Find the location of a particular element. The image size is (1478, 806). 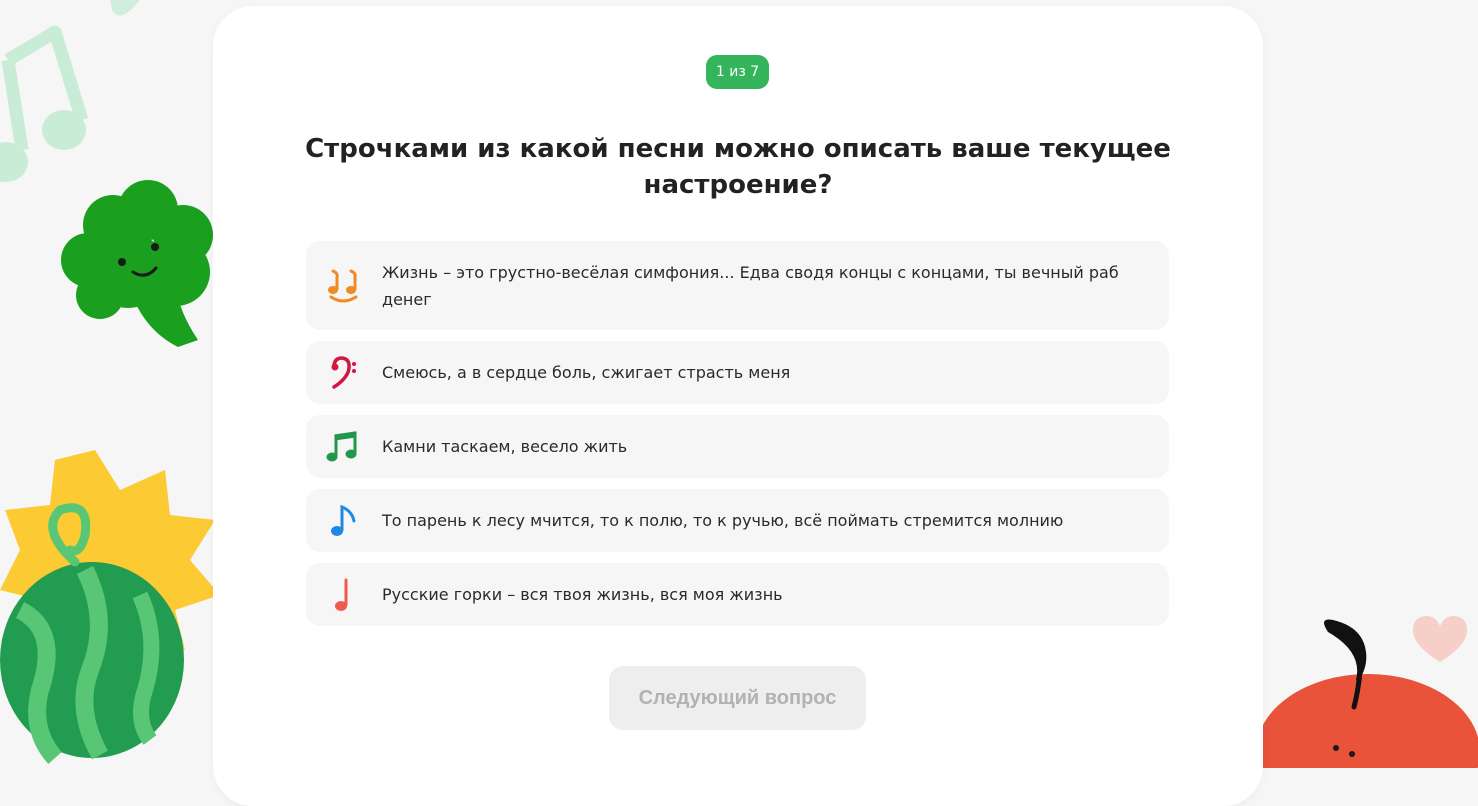

beamed-notes-icon is located at coordinates (343, 447).